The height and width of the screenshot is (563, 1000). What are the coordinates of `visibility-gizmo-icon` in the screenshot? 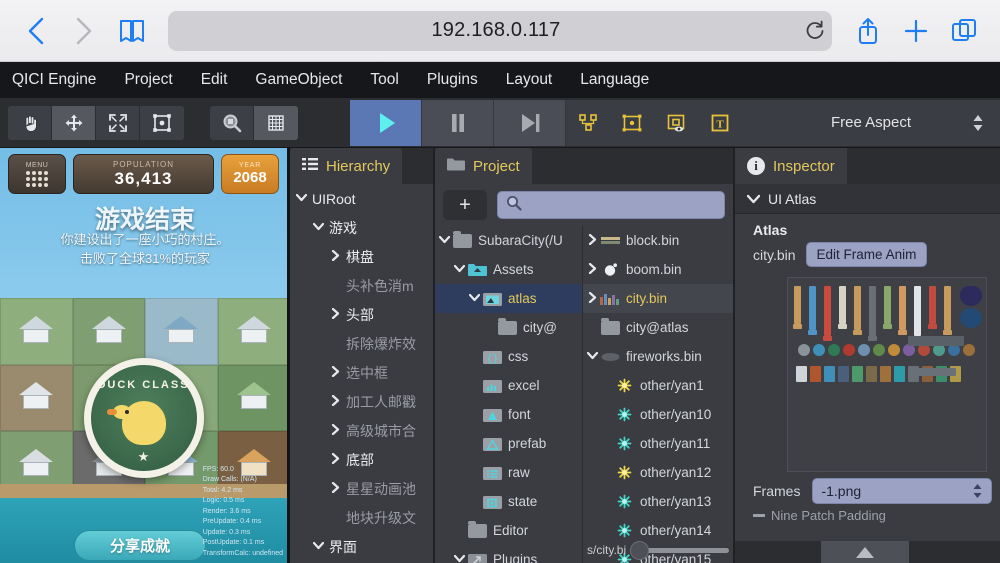 It's located at (676, 123).